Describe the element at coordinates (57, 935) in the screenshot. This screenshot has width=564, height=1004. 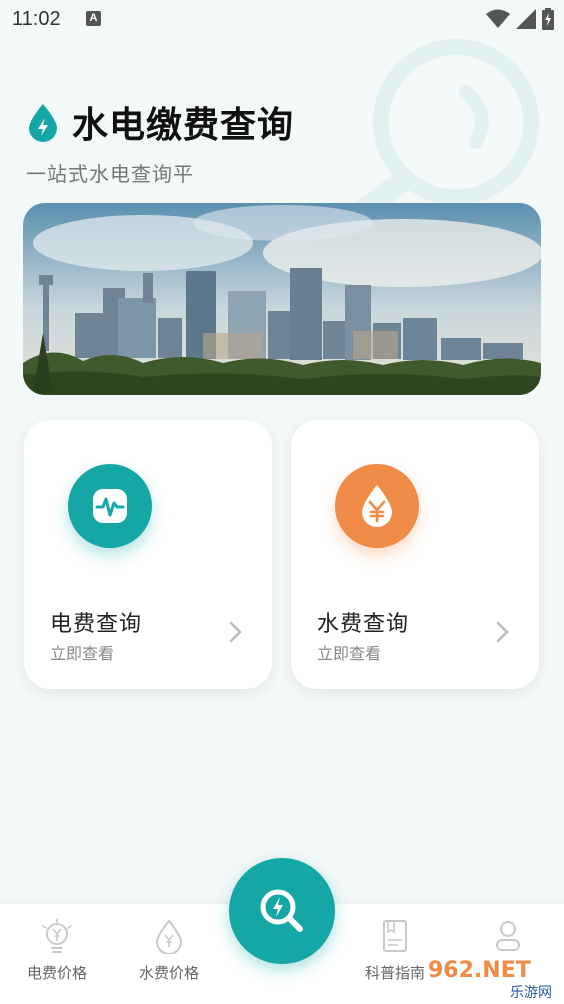
I see `bulb-yuan-icon` at that location.